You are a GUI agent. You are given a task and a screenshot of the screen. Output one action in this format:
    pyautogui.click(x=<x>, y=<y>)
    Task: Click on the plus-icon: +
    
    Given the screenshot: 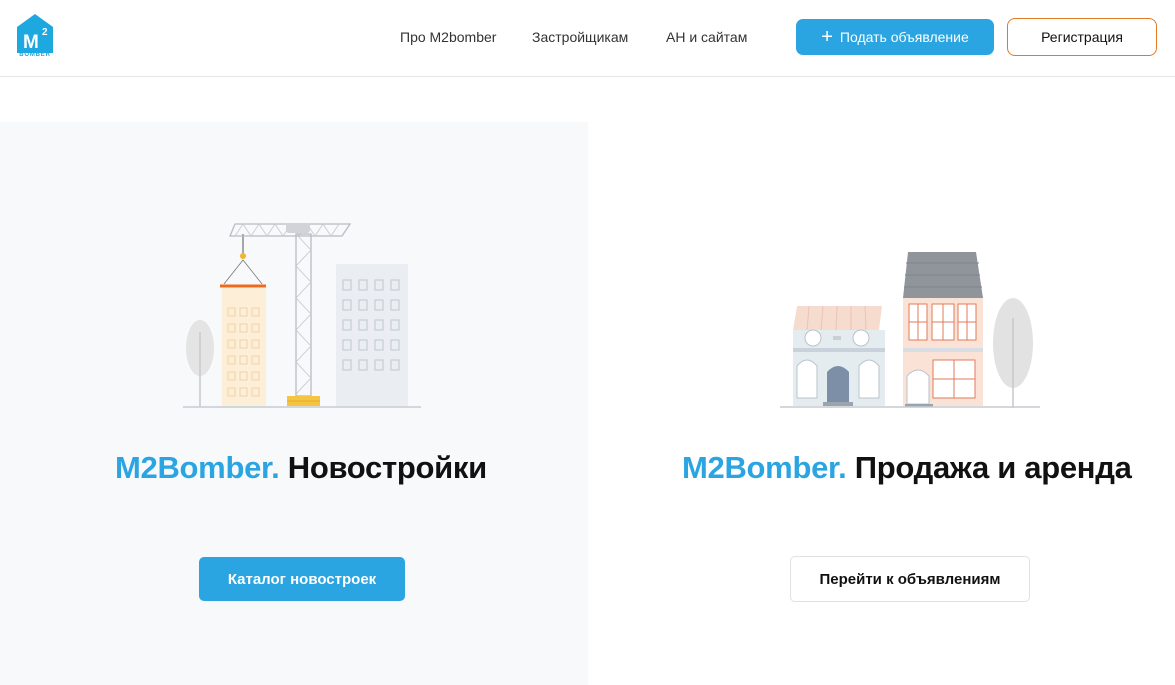 What is the action you would take?
    pyautogui.click(x=827, y=37)
    